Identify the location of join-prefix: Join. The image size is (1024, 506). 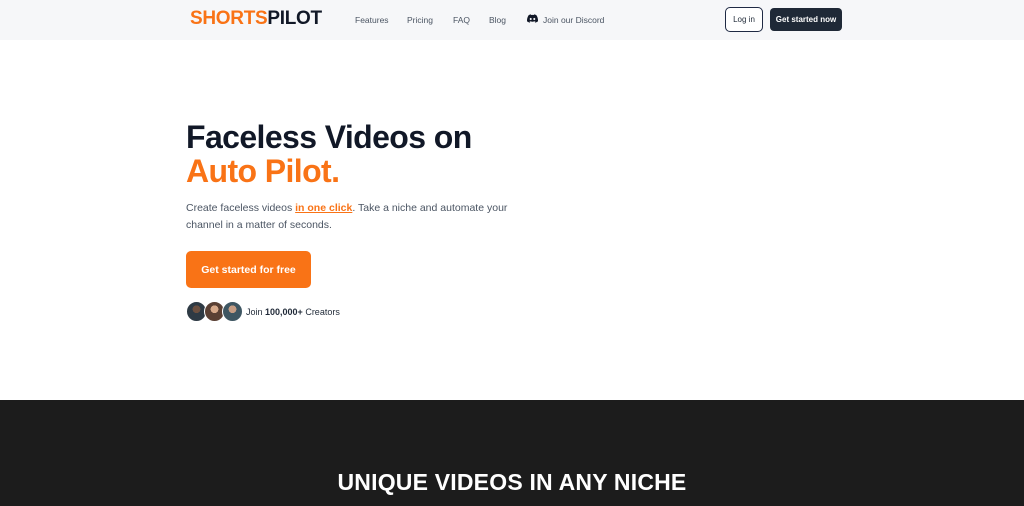
(256, 312).